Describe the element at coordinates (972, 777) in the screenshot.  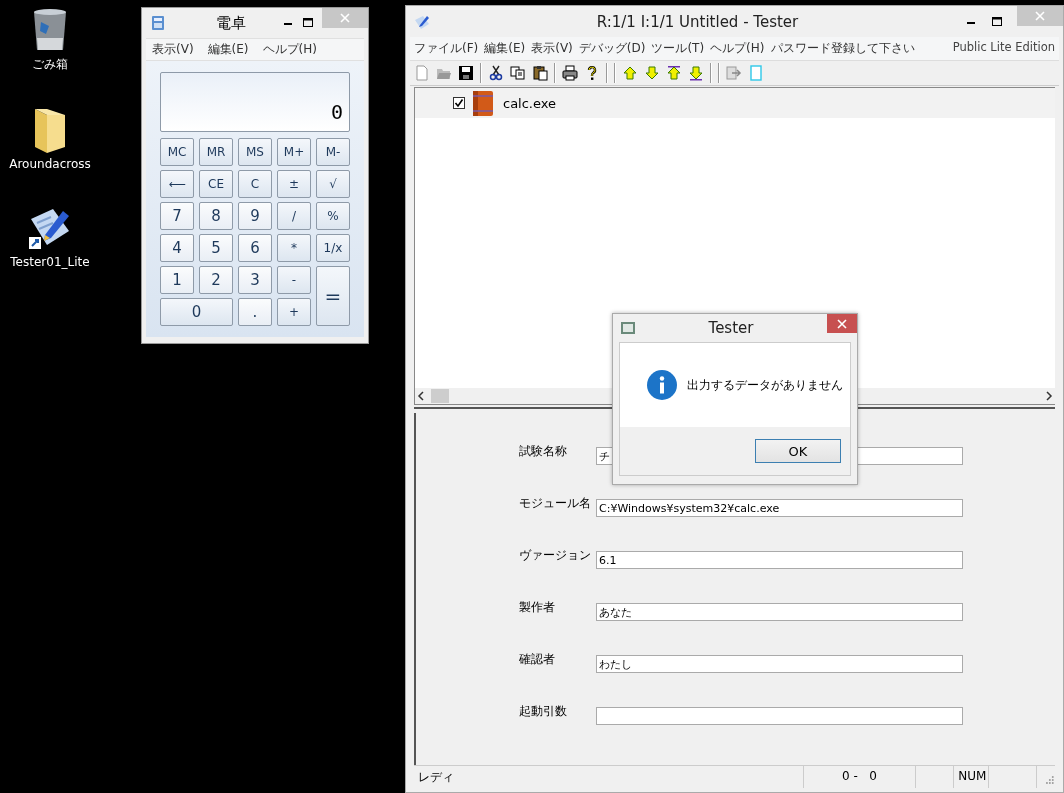
I see `status-text: NUM` at that location.